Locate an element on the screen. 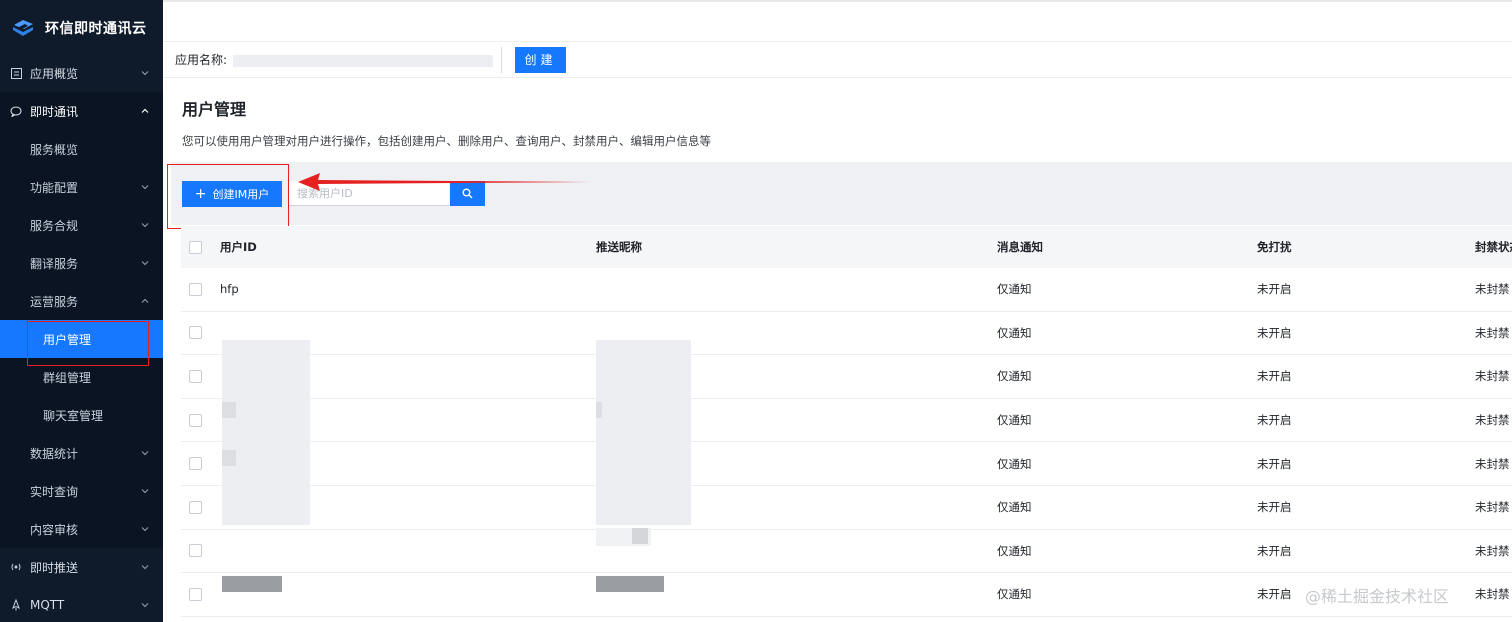 This screenshot has width=1512, height=622. chevron-up-icon is located at coordinates (145, 110).